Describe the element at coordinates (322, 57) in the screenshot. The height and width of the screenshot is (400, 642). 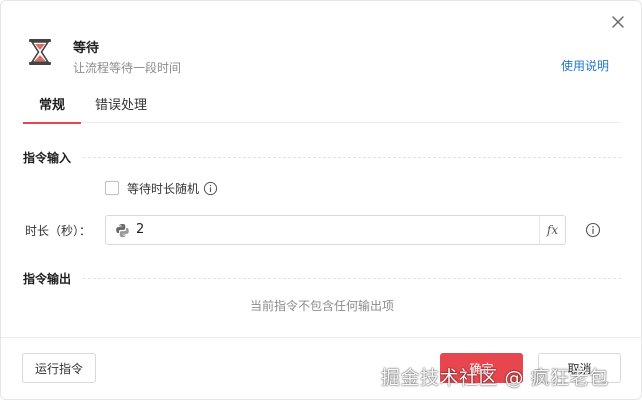
I see `dialog-header: 等待 让流程等待一段时间 使用说明` at that location.